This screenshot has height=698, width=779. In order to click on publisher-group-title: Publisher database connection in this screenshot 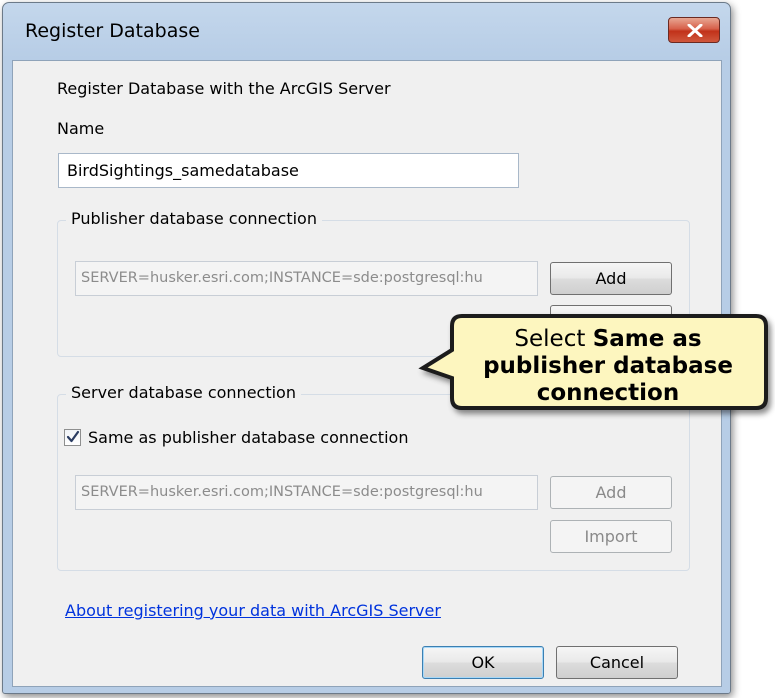, I will do `click(194, 218)`.